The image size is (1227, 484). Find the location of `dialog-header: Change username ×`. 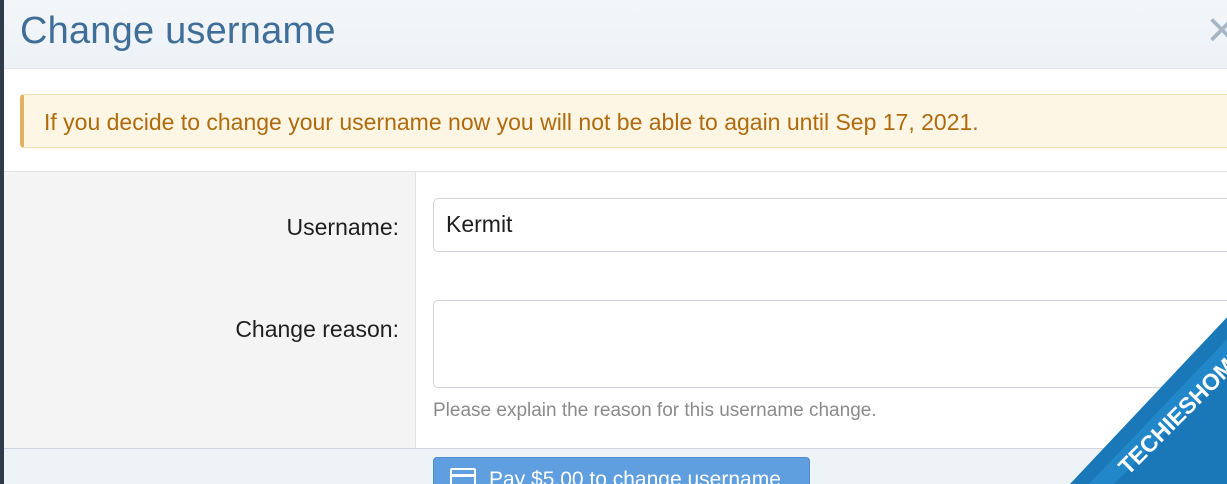

dialog-header: Change username × is located at coordinates (615, 34).